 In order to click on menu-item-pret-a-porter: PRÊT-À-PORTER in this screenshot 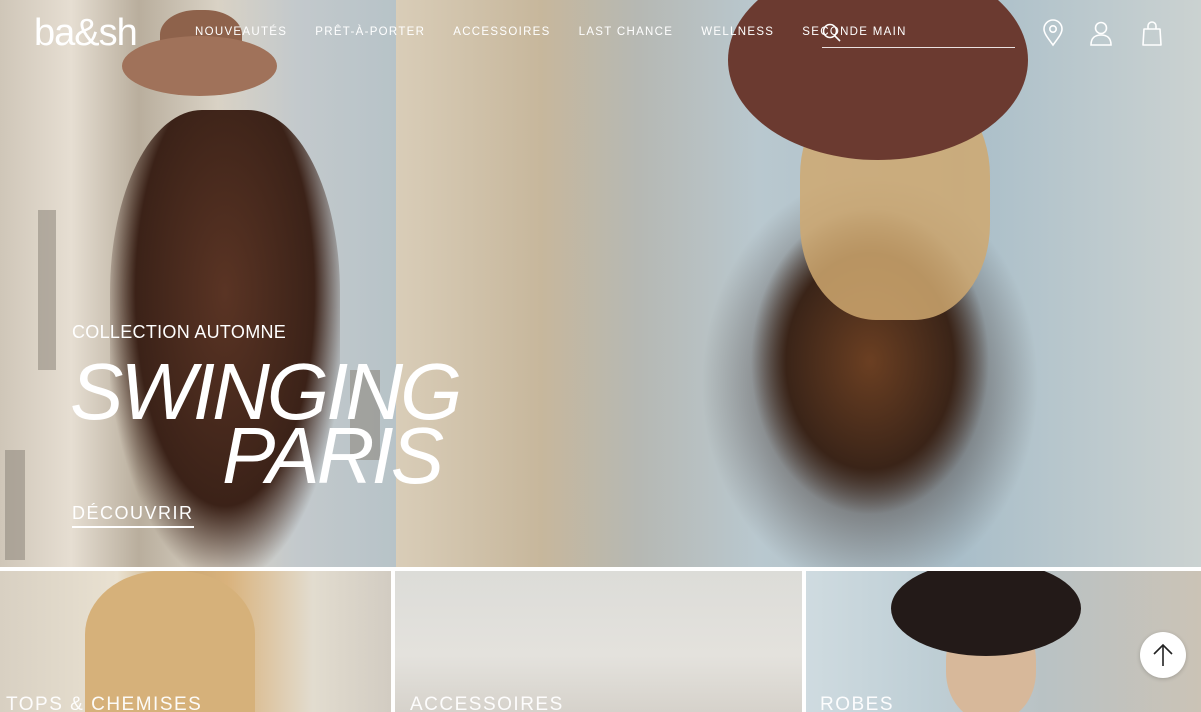, I will do `click(370, 32)`.